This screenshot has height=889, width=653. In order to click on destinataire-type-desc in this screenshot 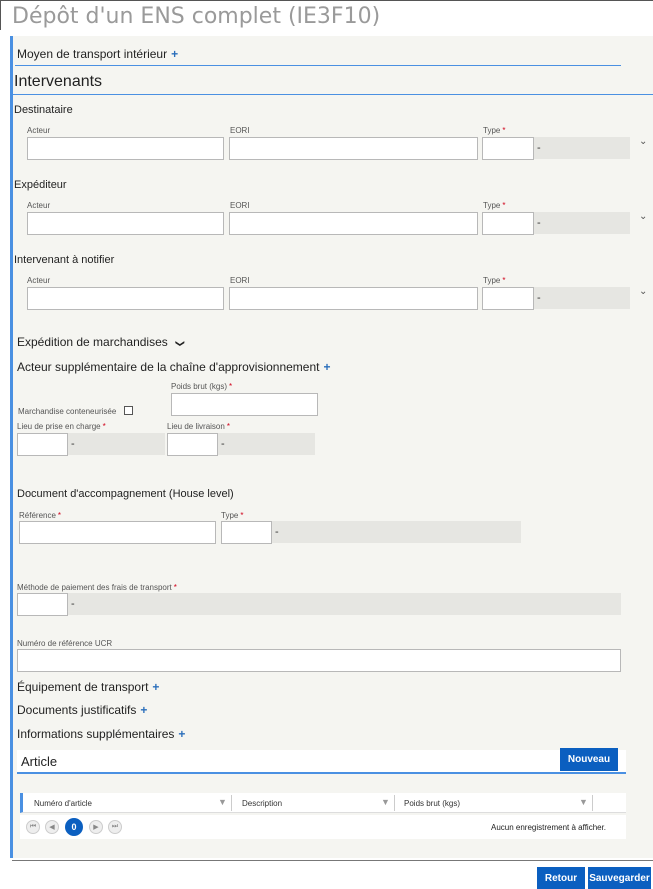, I will do `click(582, 148)`.